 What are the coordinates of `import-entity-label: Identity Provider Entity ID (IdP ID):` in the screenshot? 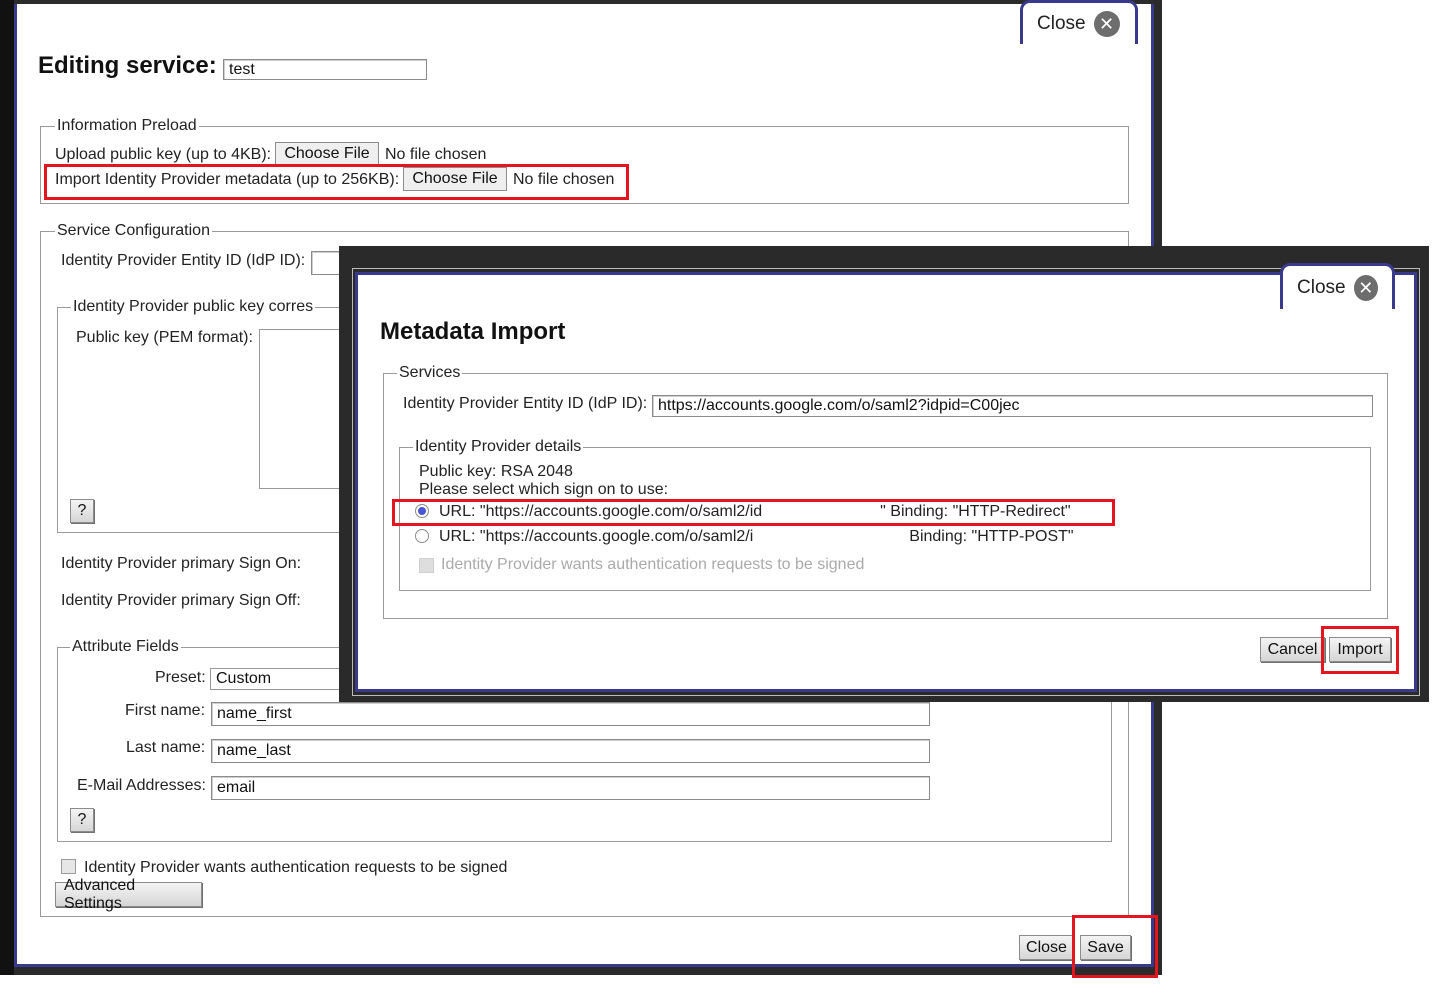 It's located at (525, 403).